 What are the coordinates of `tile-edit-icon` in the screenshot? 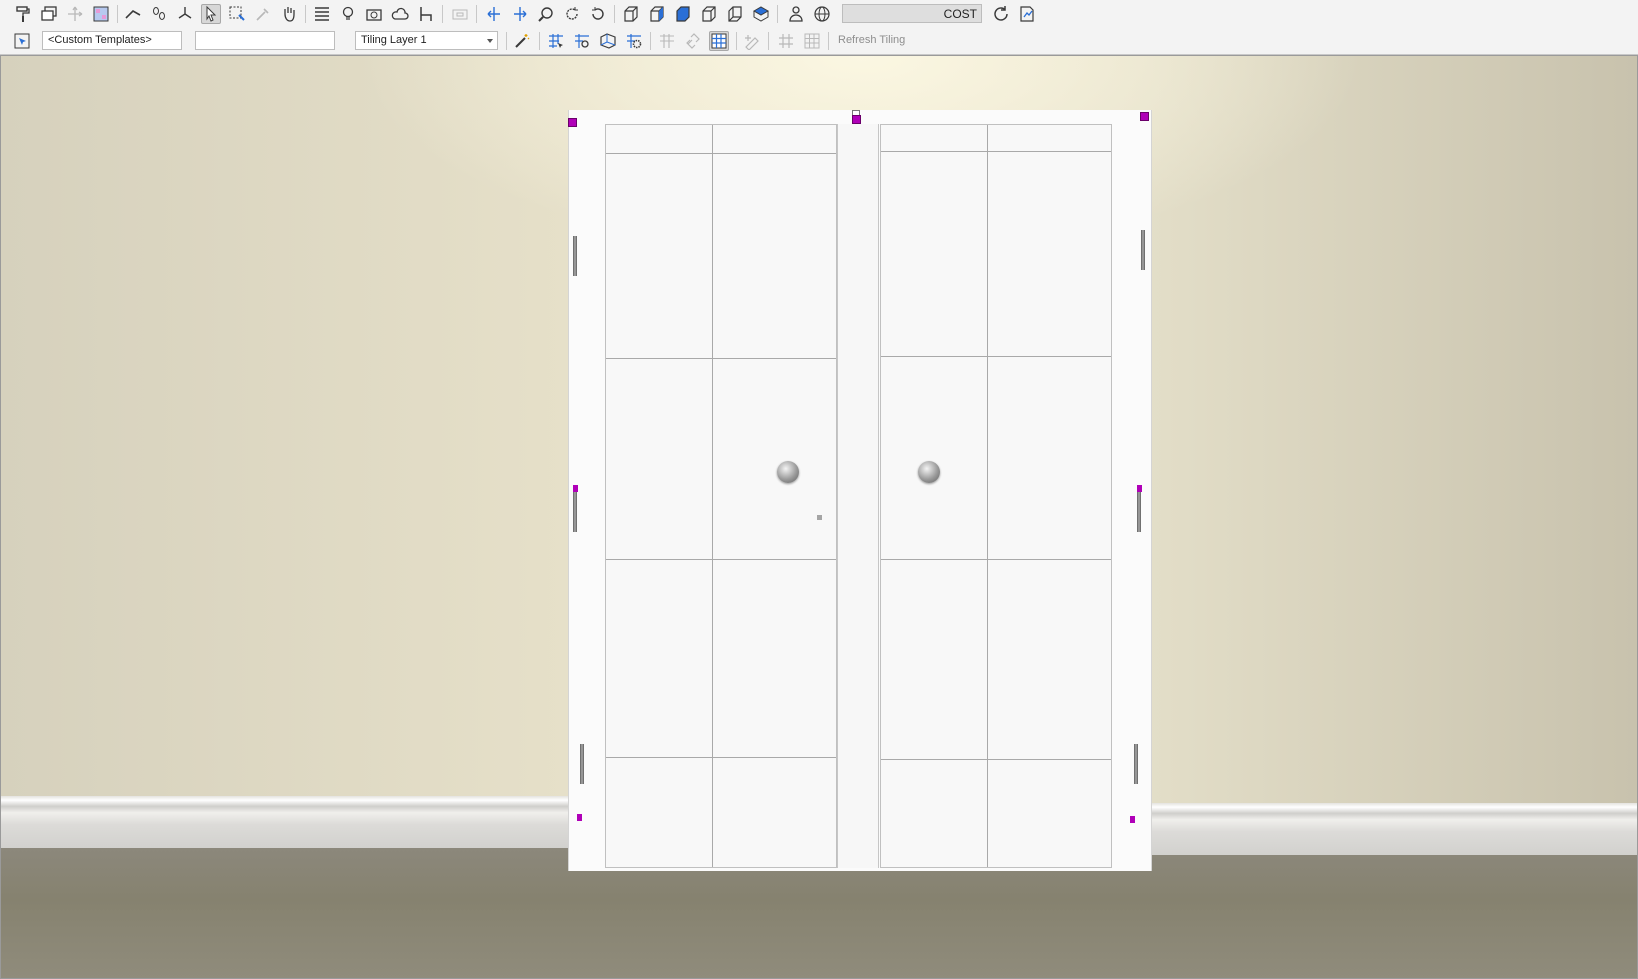 It's located at (752, 41).